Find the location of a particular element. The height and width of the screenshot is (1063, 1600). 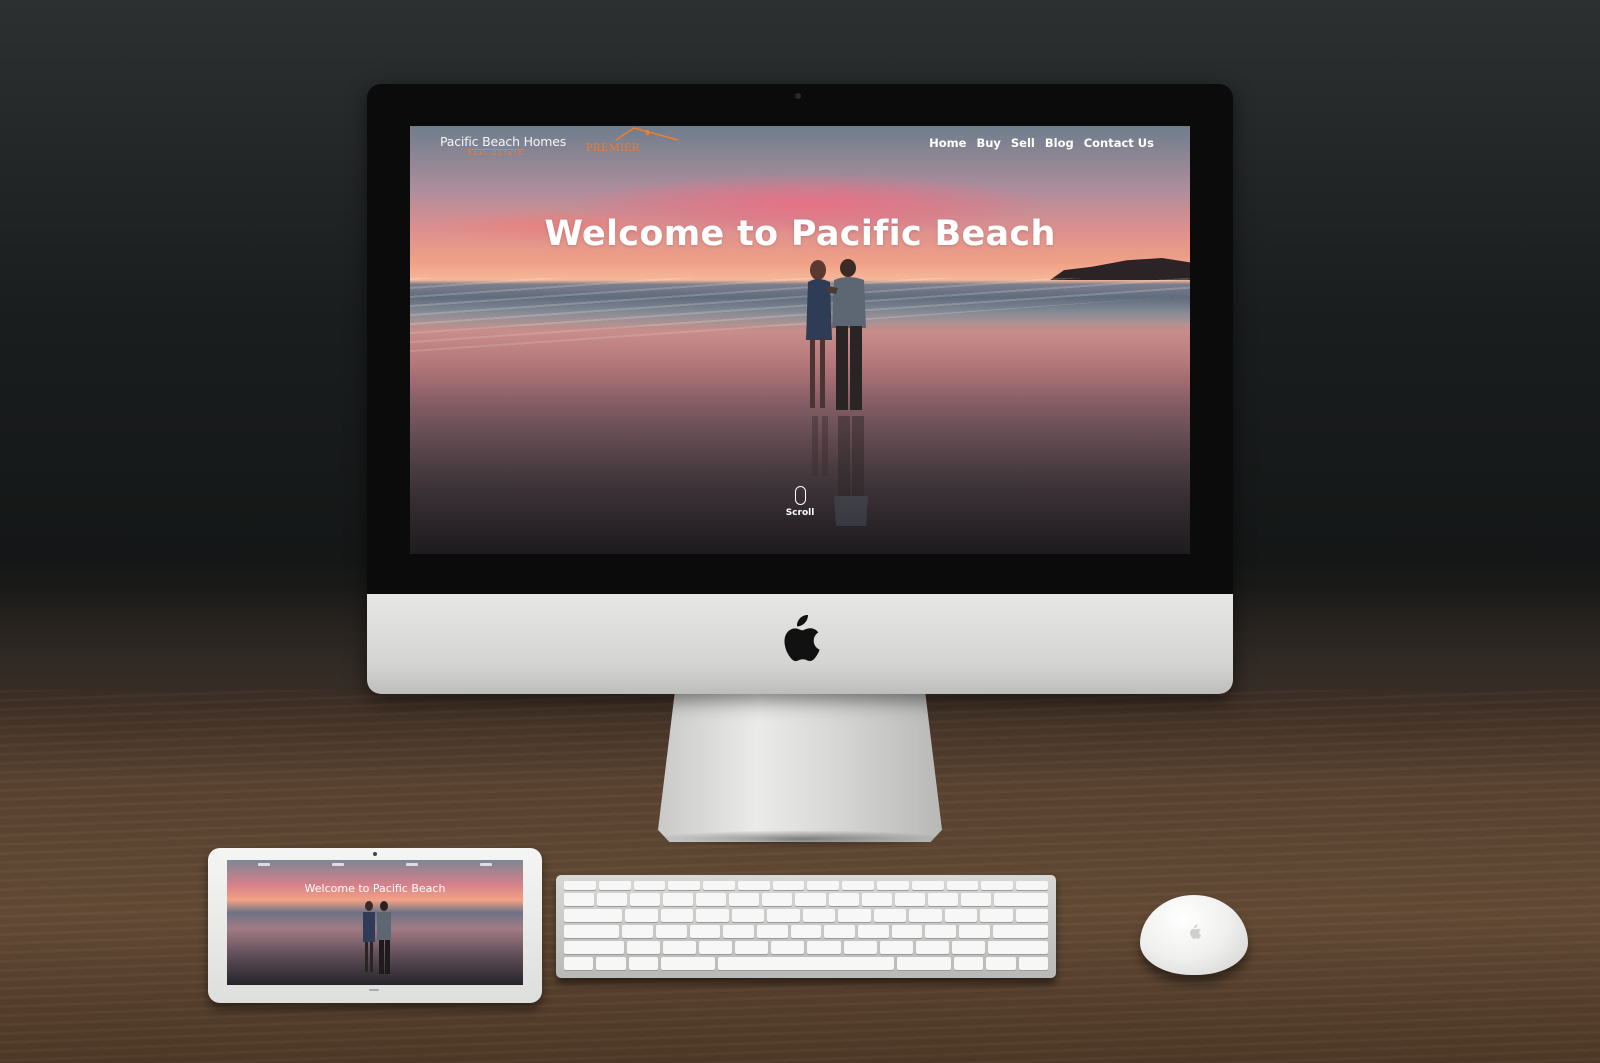

couple-silhouette is located at coordinates (836, 334).